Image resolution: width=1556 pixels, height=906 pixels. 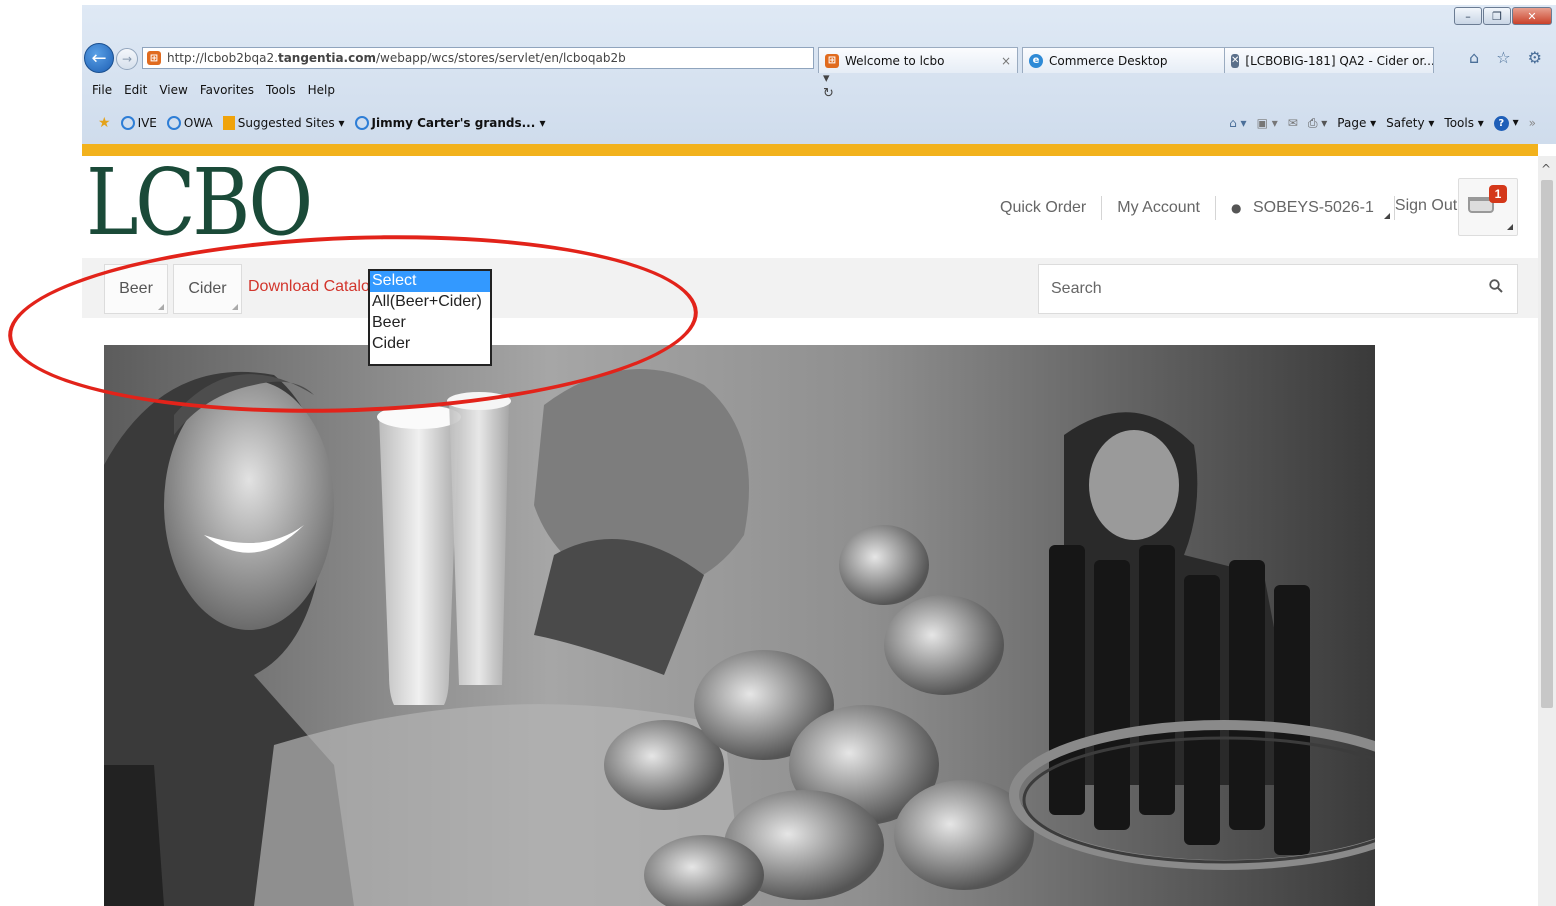 What do you see at coordinates (430, 281) in the screenshot?
I see `option-select: Select` at bounding box center [430, 281].